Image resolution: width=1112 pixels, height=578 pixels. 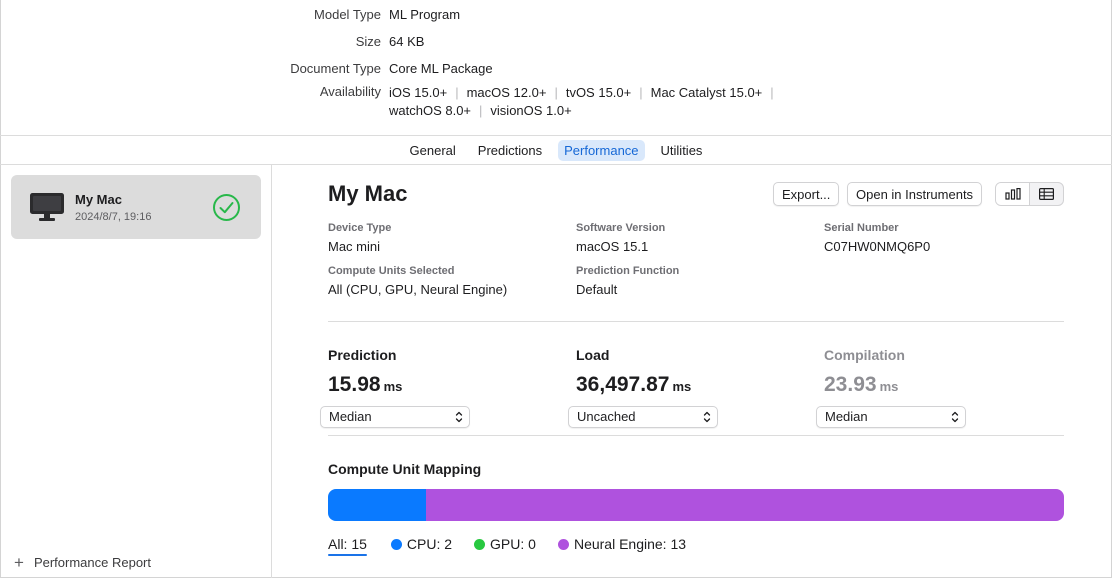 What do you see at coordinates (643, 417) in the screenshot?
I see `load-cache-select: Uncached` at bounding box center [643, 417].